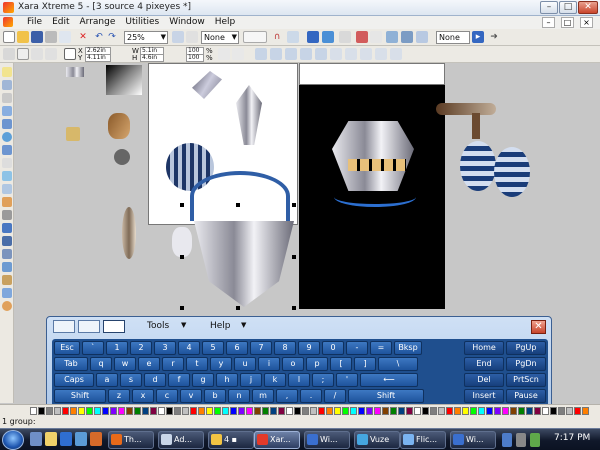 The image size is (600, 450). What do you see at coordinates (220, 326) in the screenshot?
I see `keyboard-help-menu: Help` at bounding box center [220, 326].